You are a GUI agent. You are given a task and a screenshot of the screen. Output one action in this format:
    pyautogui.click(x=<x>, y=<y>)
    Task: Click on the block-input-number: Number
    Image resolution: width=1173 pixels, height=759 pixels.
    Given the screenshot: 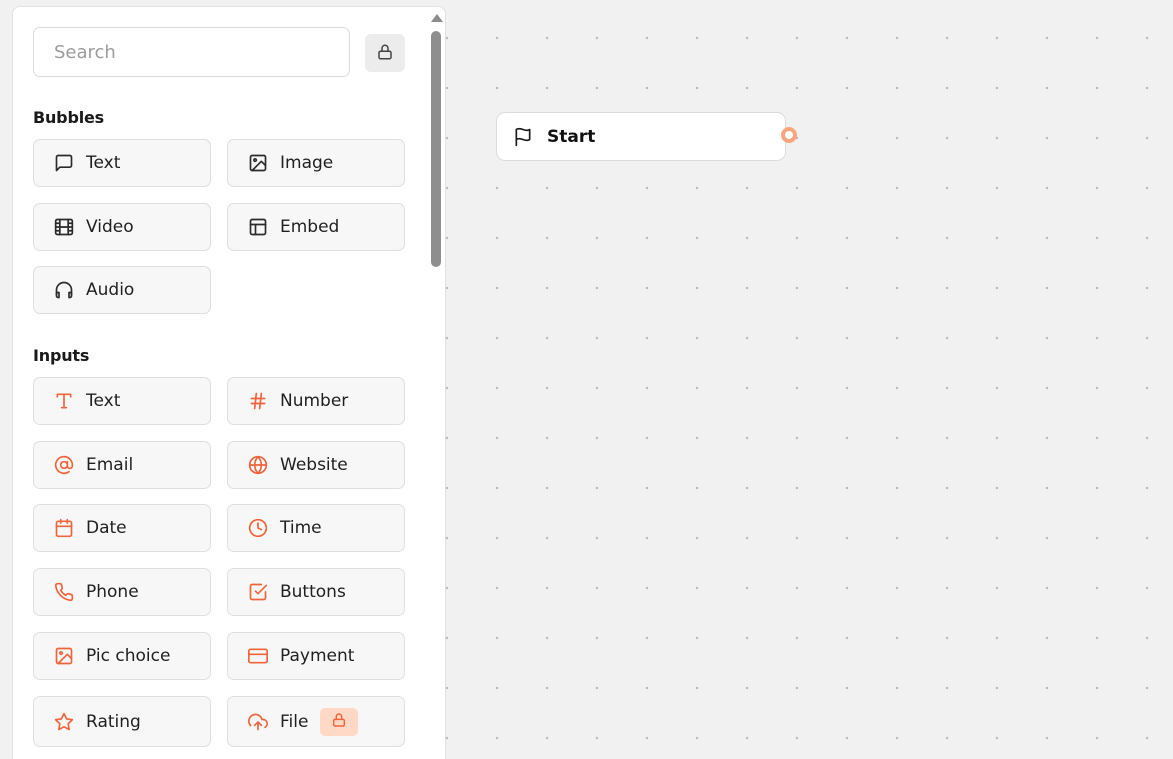 What is the action you would take?
    pyautogui.click(x=316, y=401)
    